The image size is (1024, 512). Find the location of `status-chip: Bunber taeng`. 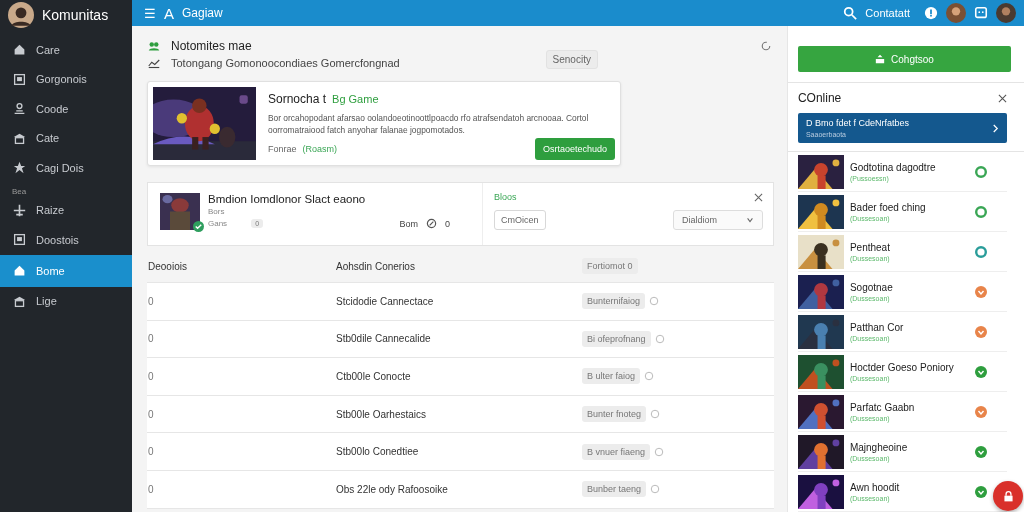

status-chip: Bunber taeng is located at coordinates (614, 489).